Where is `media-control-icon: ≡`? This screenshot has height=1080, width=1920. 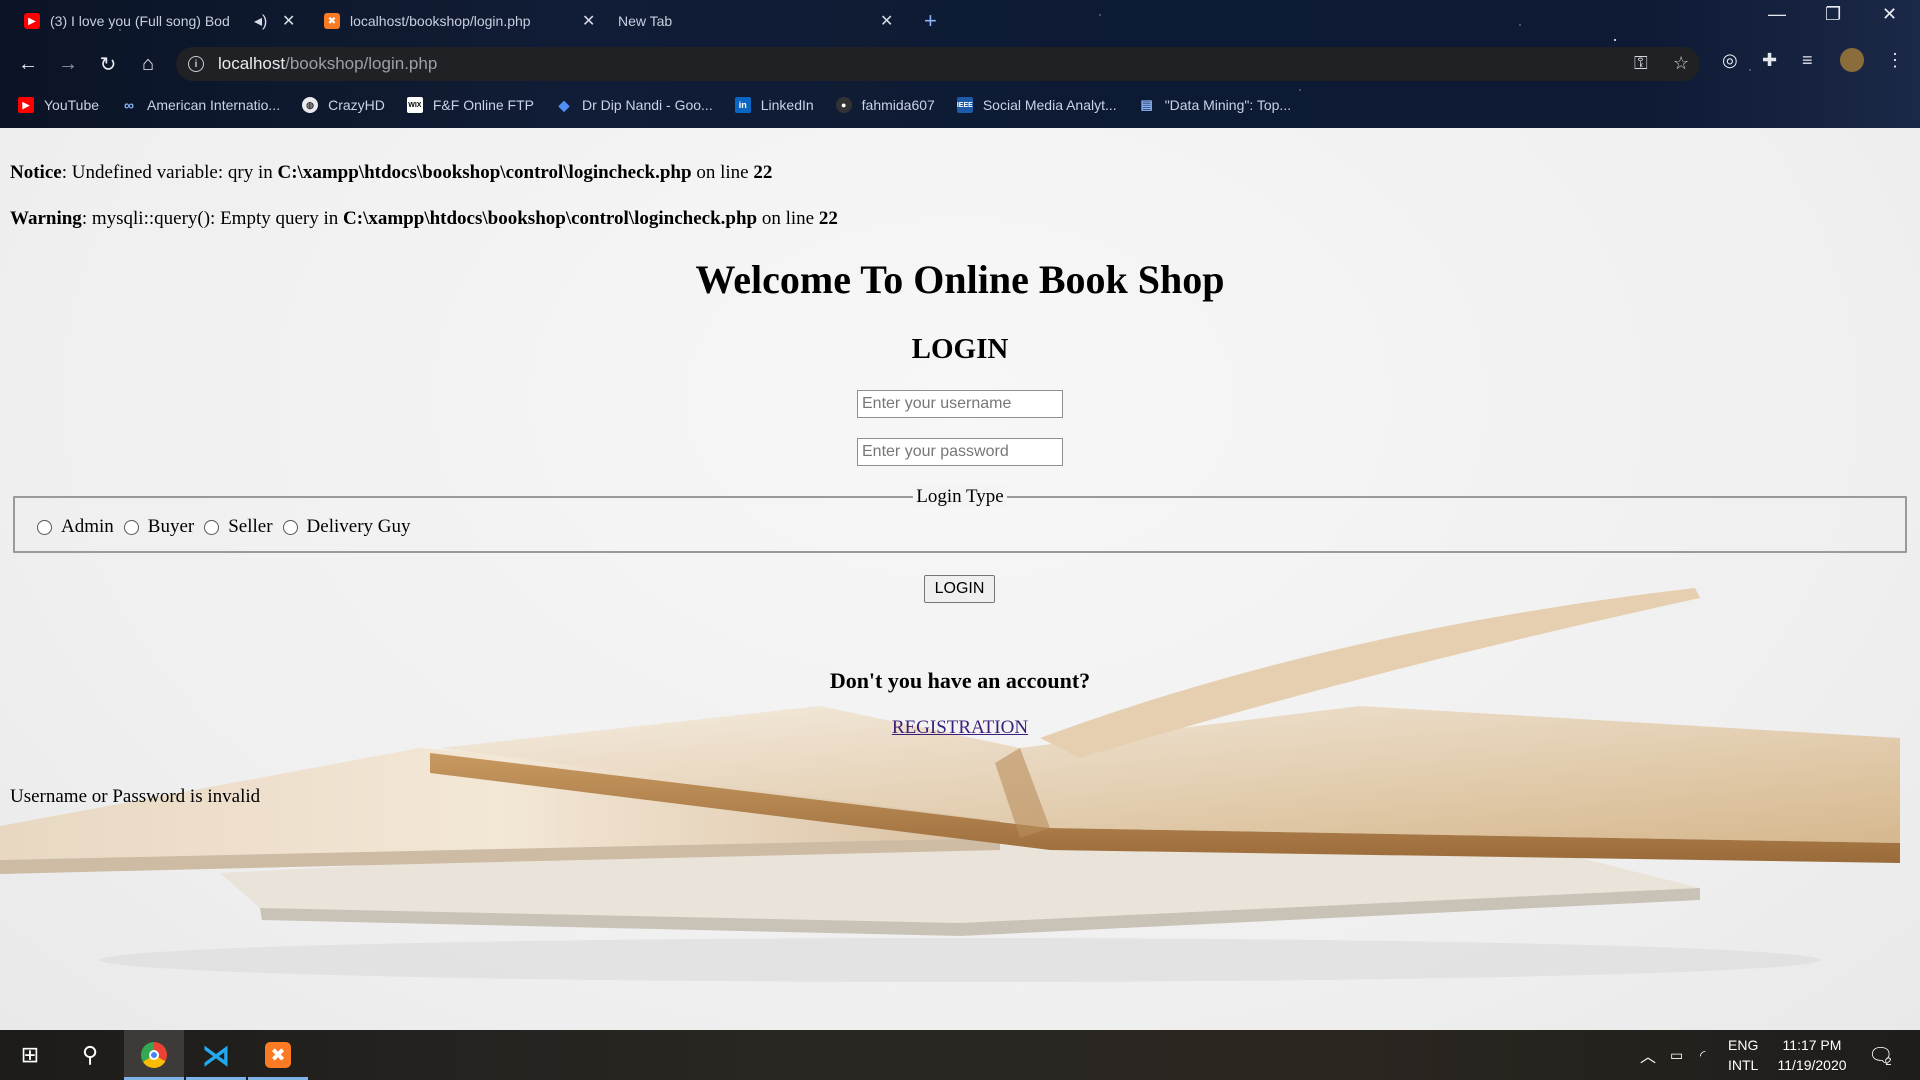
media-control-icon: ≡ is located at coordinates (1807, 60).